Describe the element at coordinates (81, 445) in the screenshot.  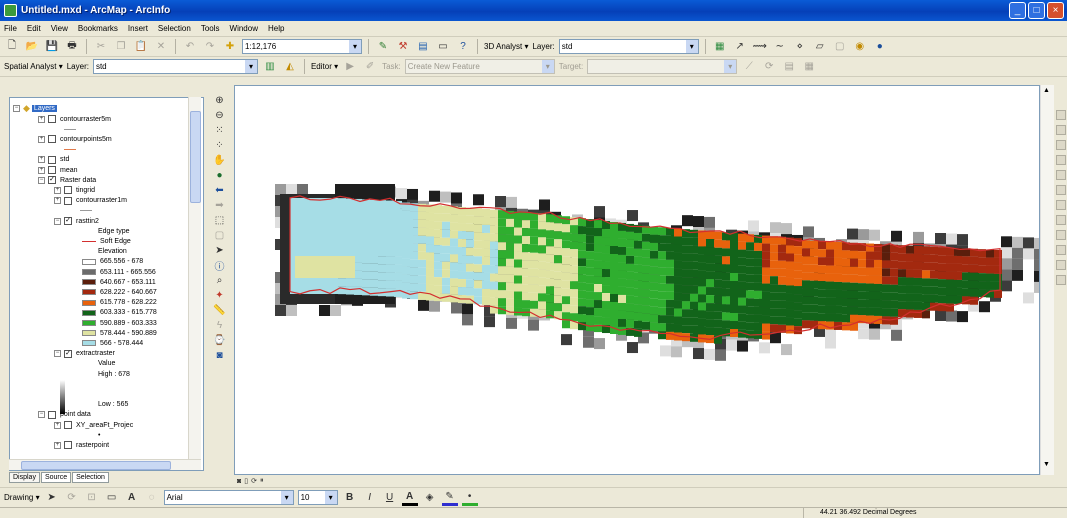
I see `toc-layer-row: + rasterpoint` at that location.